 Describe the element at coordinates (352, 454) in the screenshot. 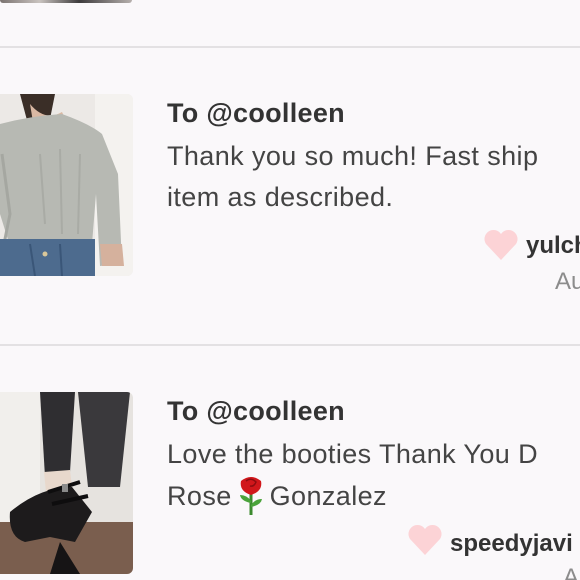

I see `review-message-line: Love the booties Thank You D` at that location.